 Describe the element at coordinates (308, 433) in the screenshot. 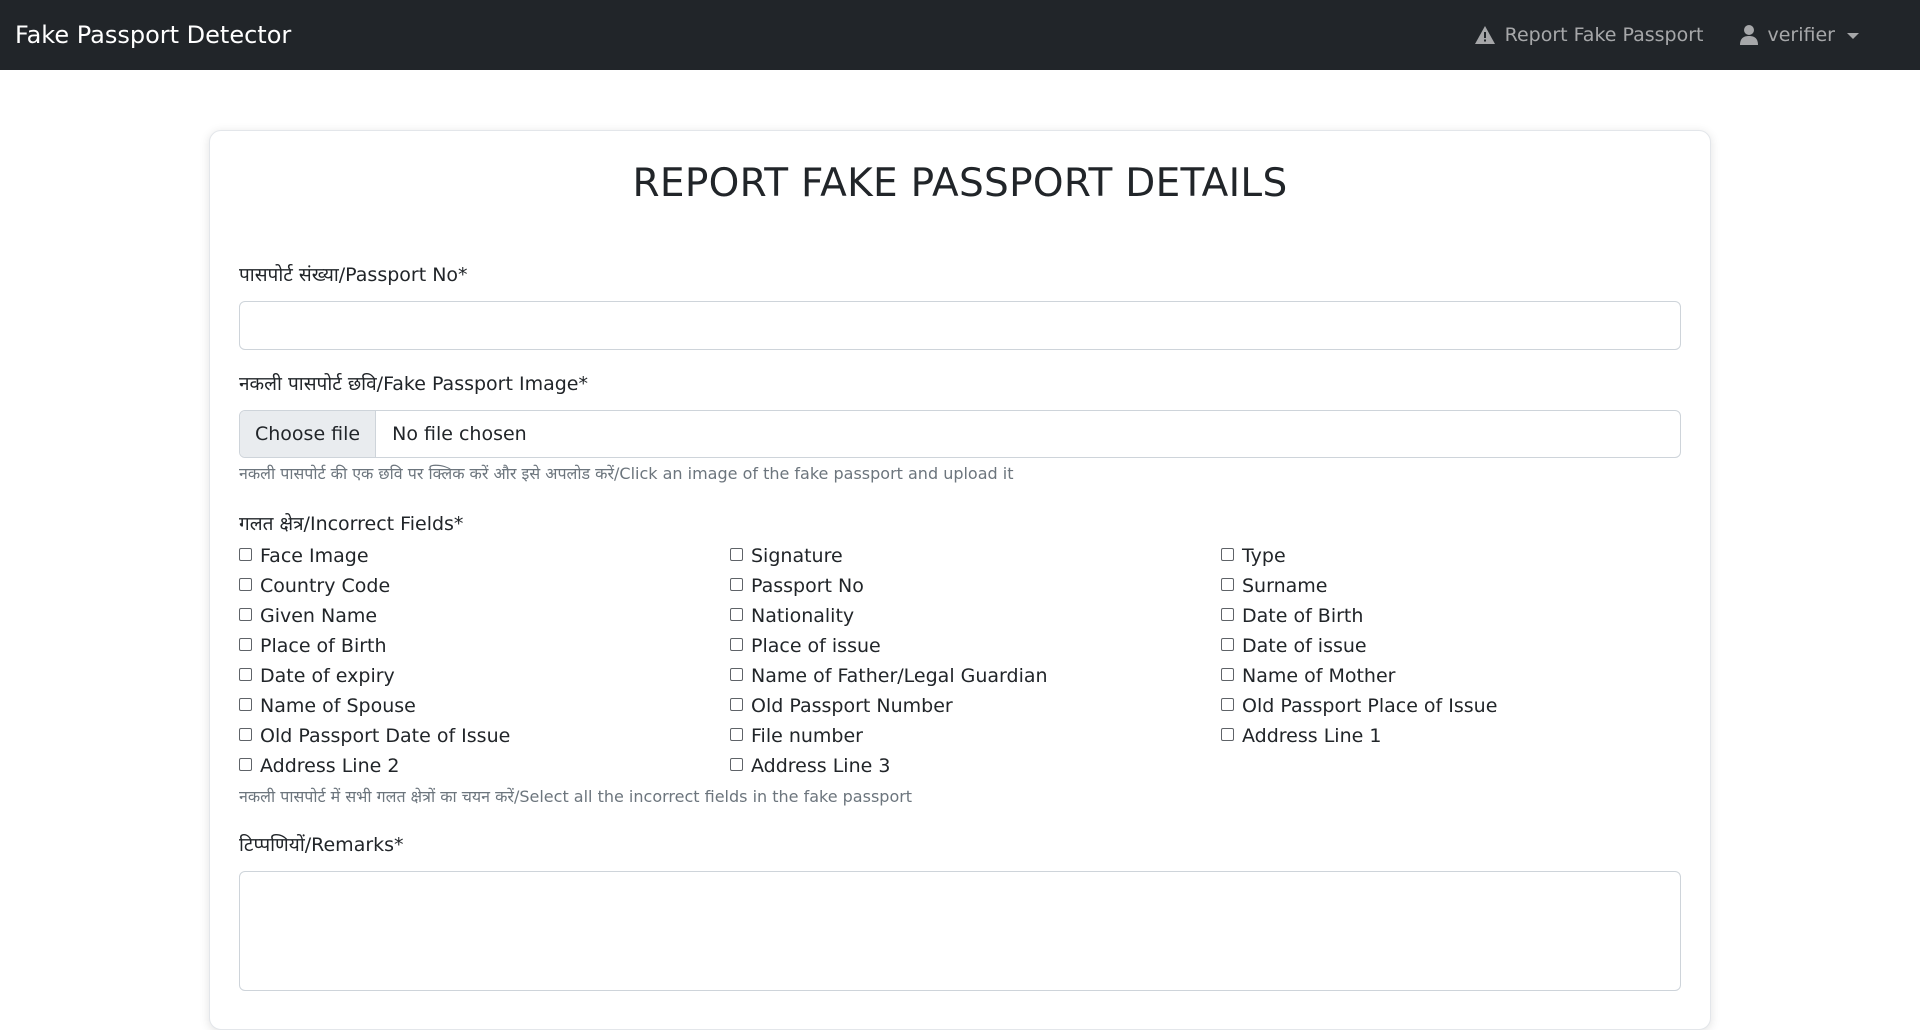

I see `choose-file-button: Choose file` at that location.